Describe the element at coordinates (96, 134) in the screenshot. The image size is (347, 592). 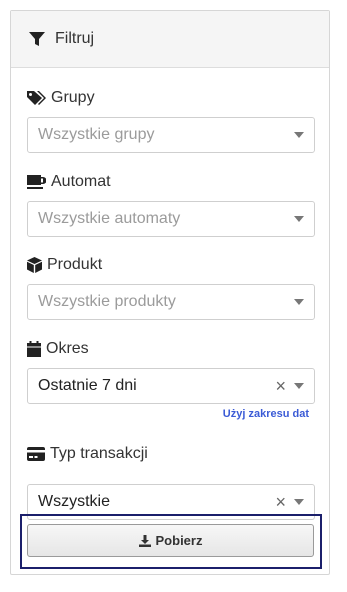
I see `groups-placeholder: Wszystkie grupy` at that location.